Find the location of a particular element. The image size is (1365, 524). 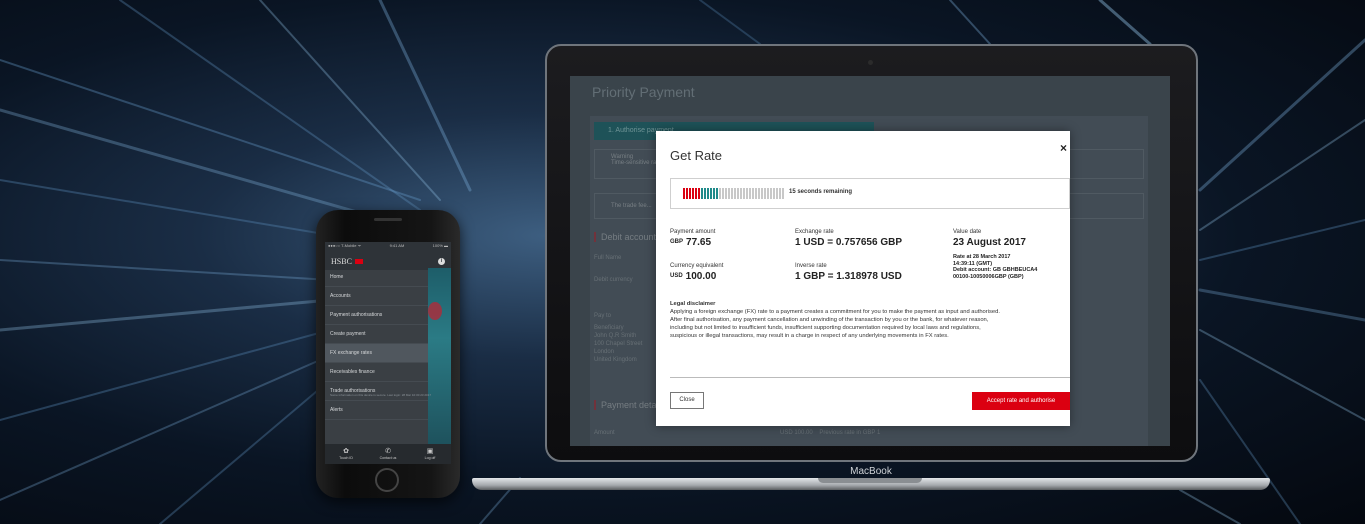

lock-icon: ▣ is located at coordinates (430, 451).